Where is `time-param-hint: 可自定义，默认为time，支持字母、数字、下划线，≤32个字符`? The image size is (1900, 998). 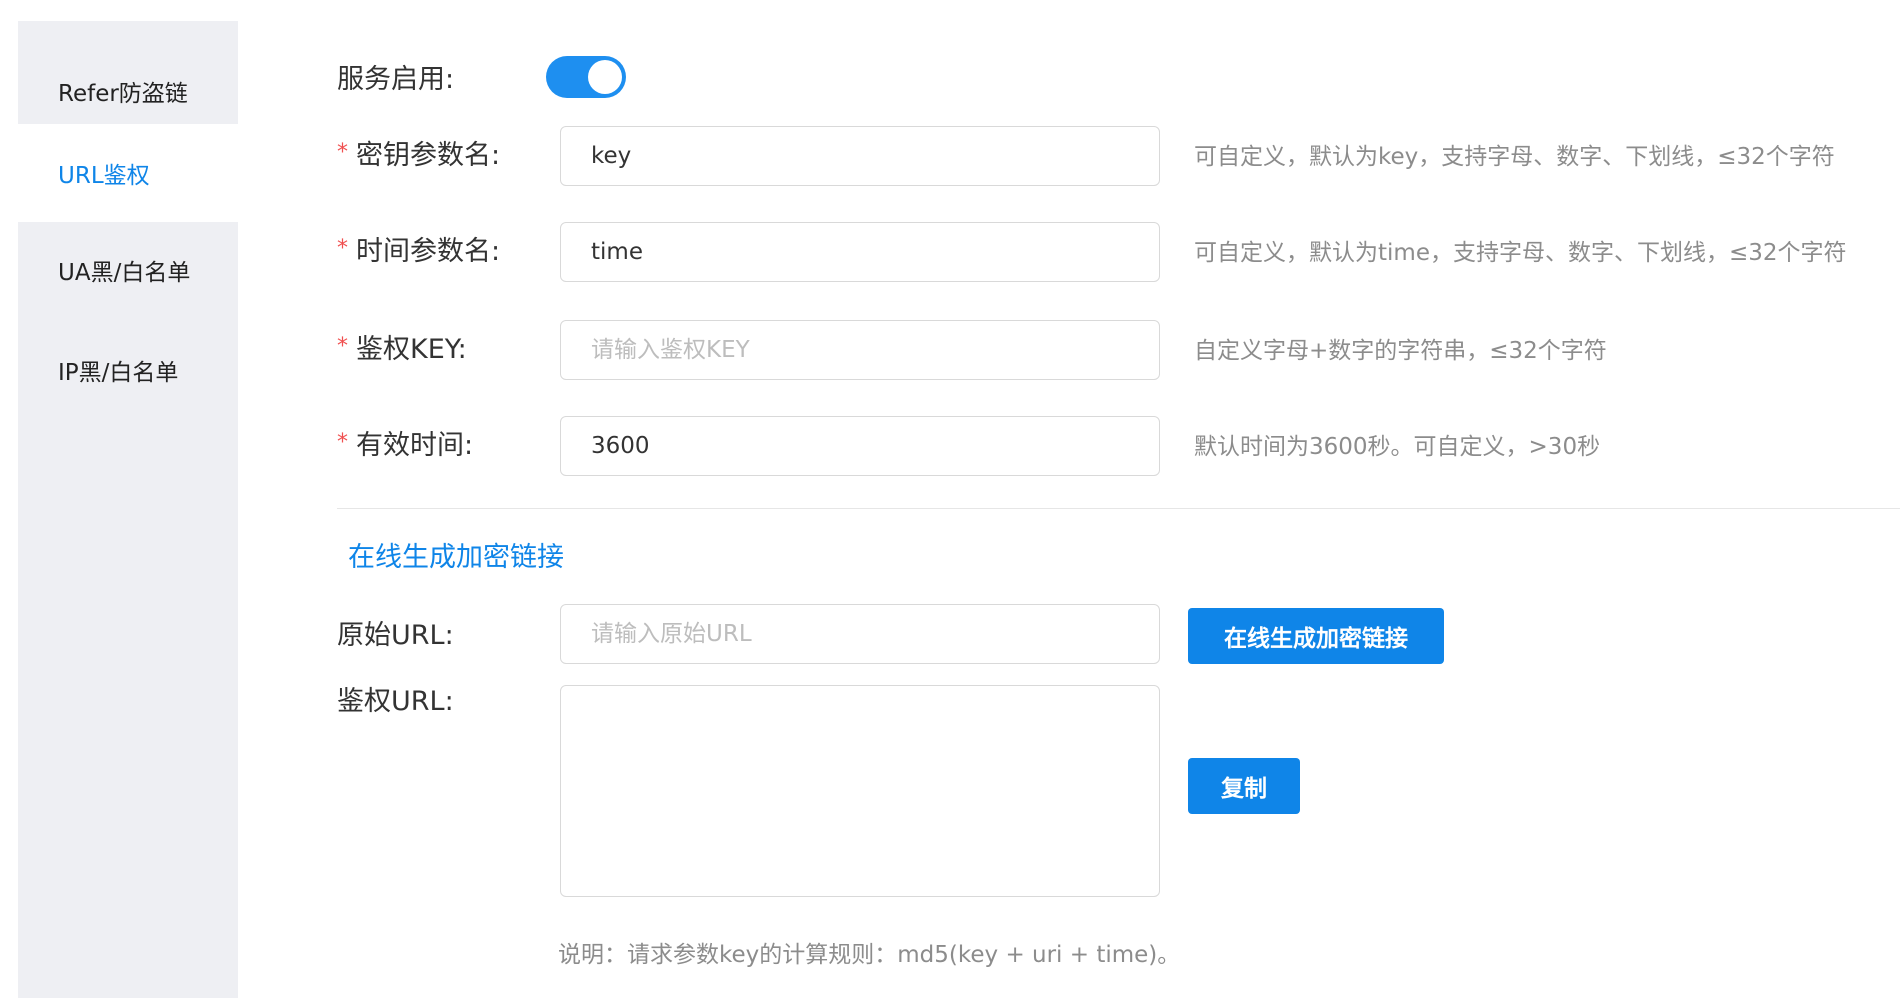 time-param-hint: 可自定义，默认为time，支持字母、数字、下划线，≤32个字符 is located at coordinates (1520, 253).